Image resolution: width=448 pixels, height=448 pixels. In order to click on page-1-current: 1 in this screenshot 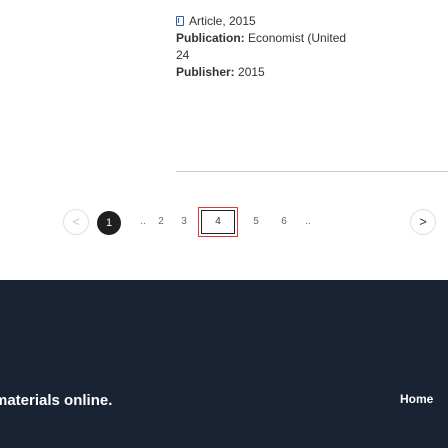, I will do `click(109, 223)`.